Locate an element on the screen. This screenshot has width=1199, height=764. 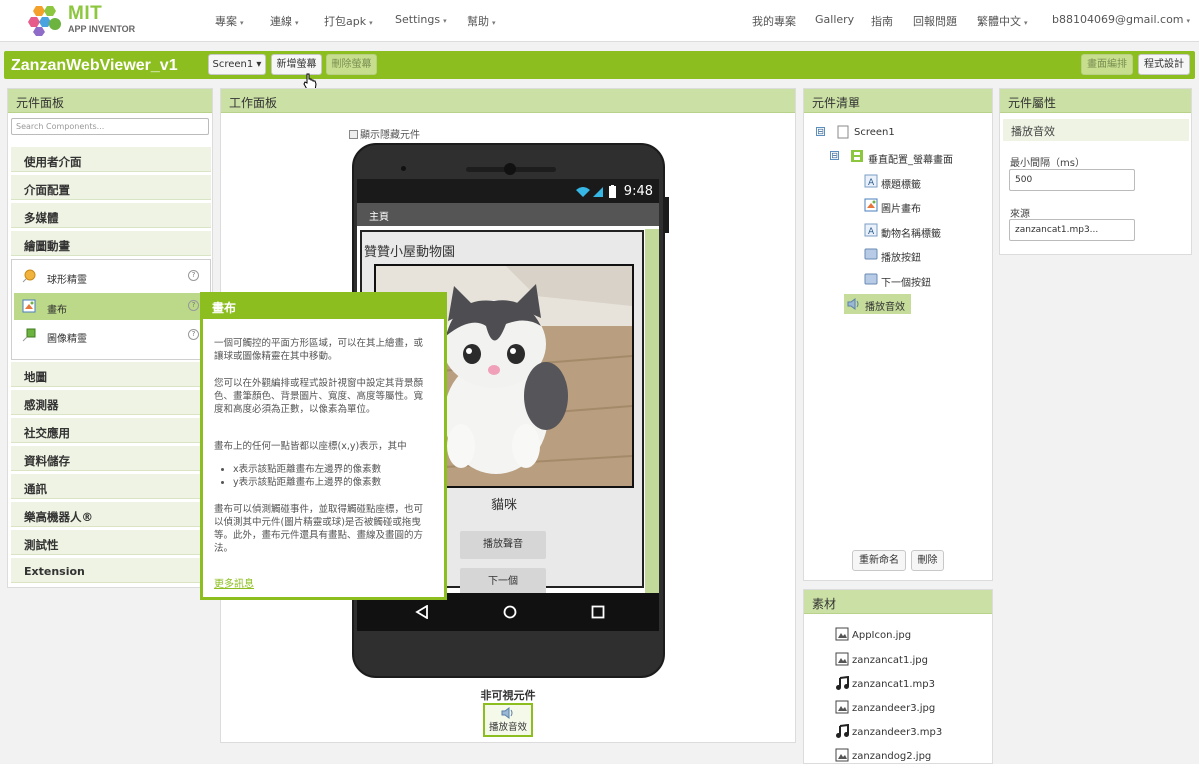
show-hidden-components-checkbox: 顯示隱藏元件 is located at coordinates (384, 133).